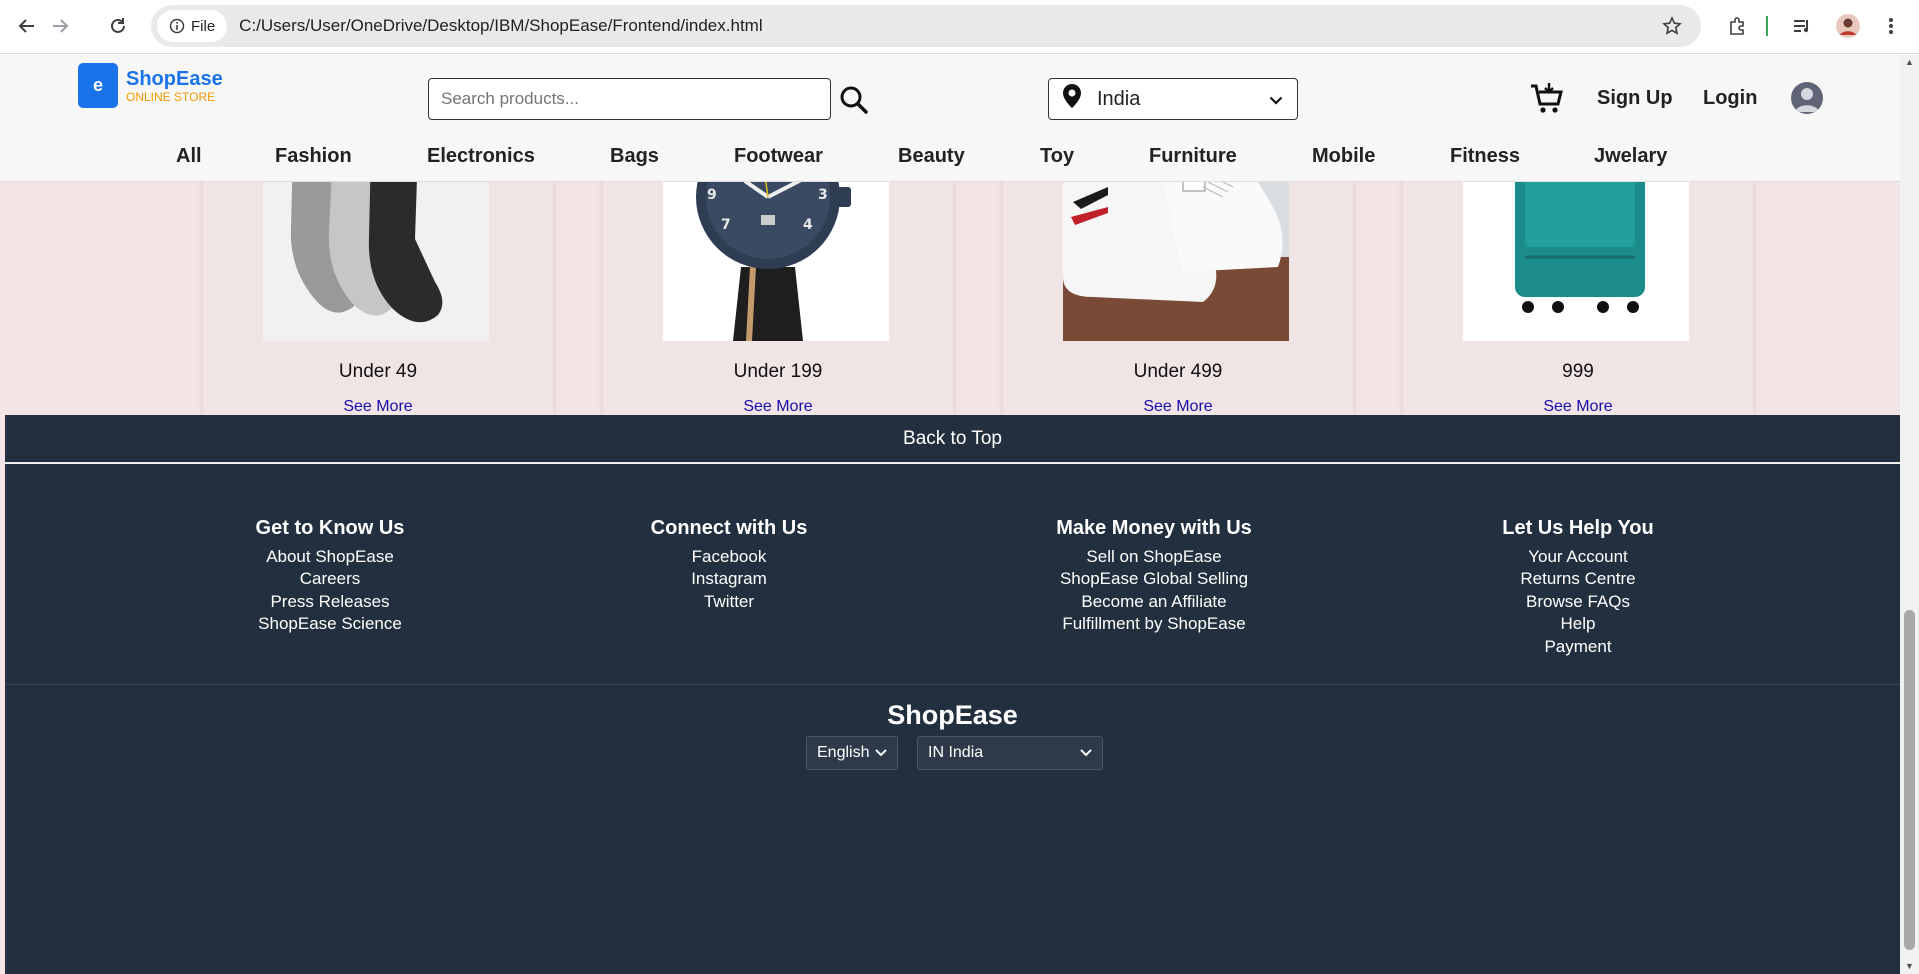 The width and height of the screenshot is (1919, 974). What do you see at coordinates (1178, 287) in the screenshot?
I see `deal-card: TROY Under 499 See More` at bounding box center [1178, 287].